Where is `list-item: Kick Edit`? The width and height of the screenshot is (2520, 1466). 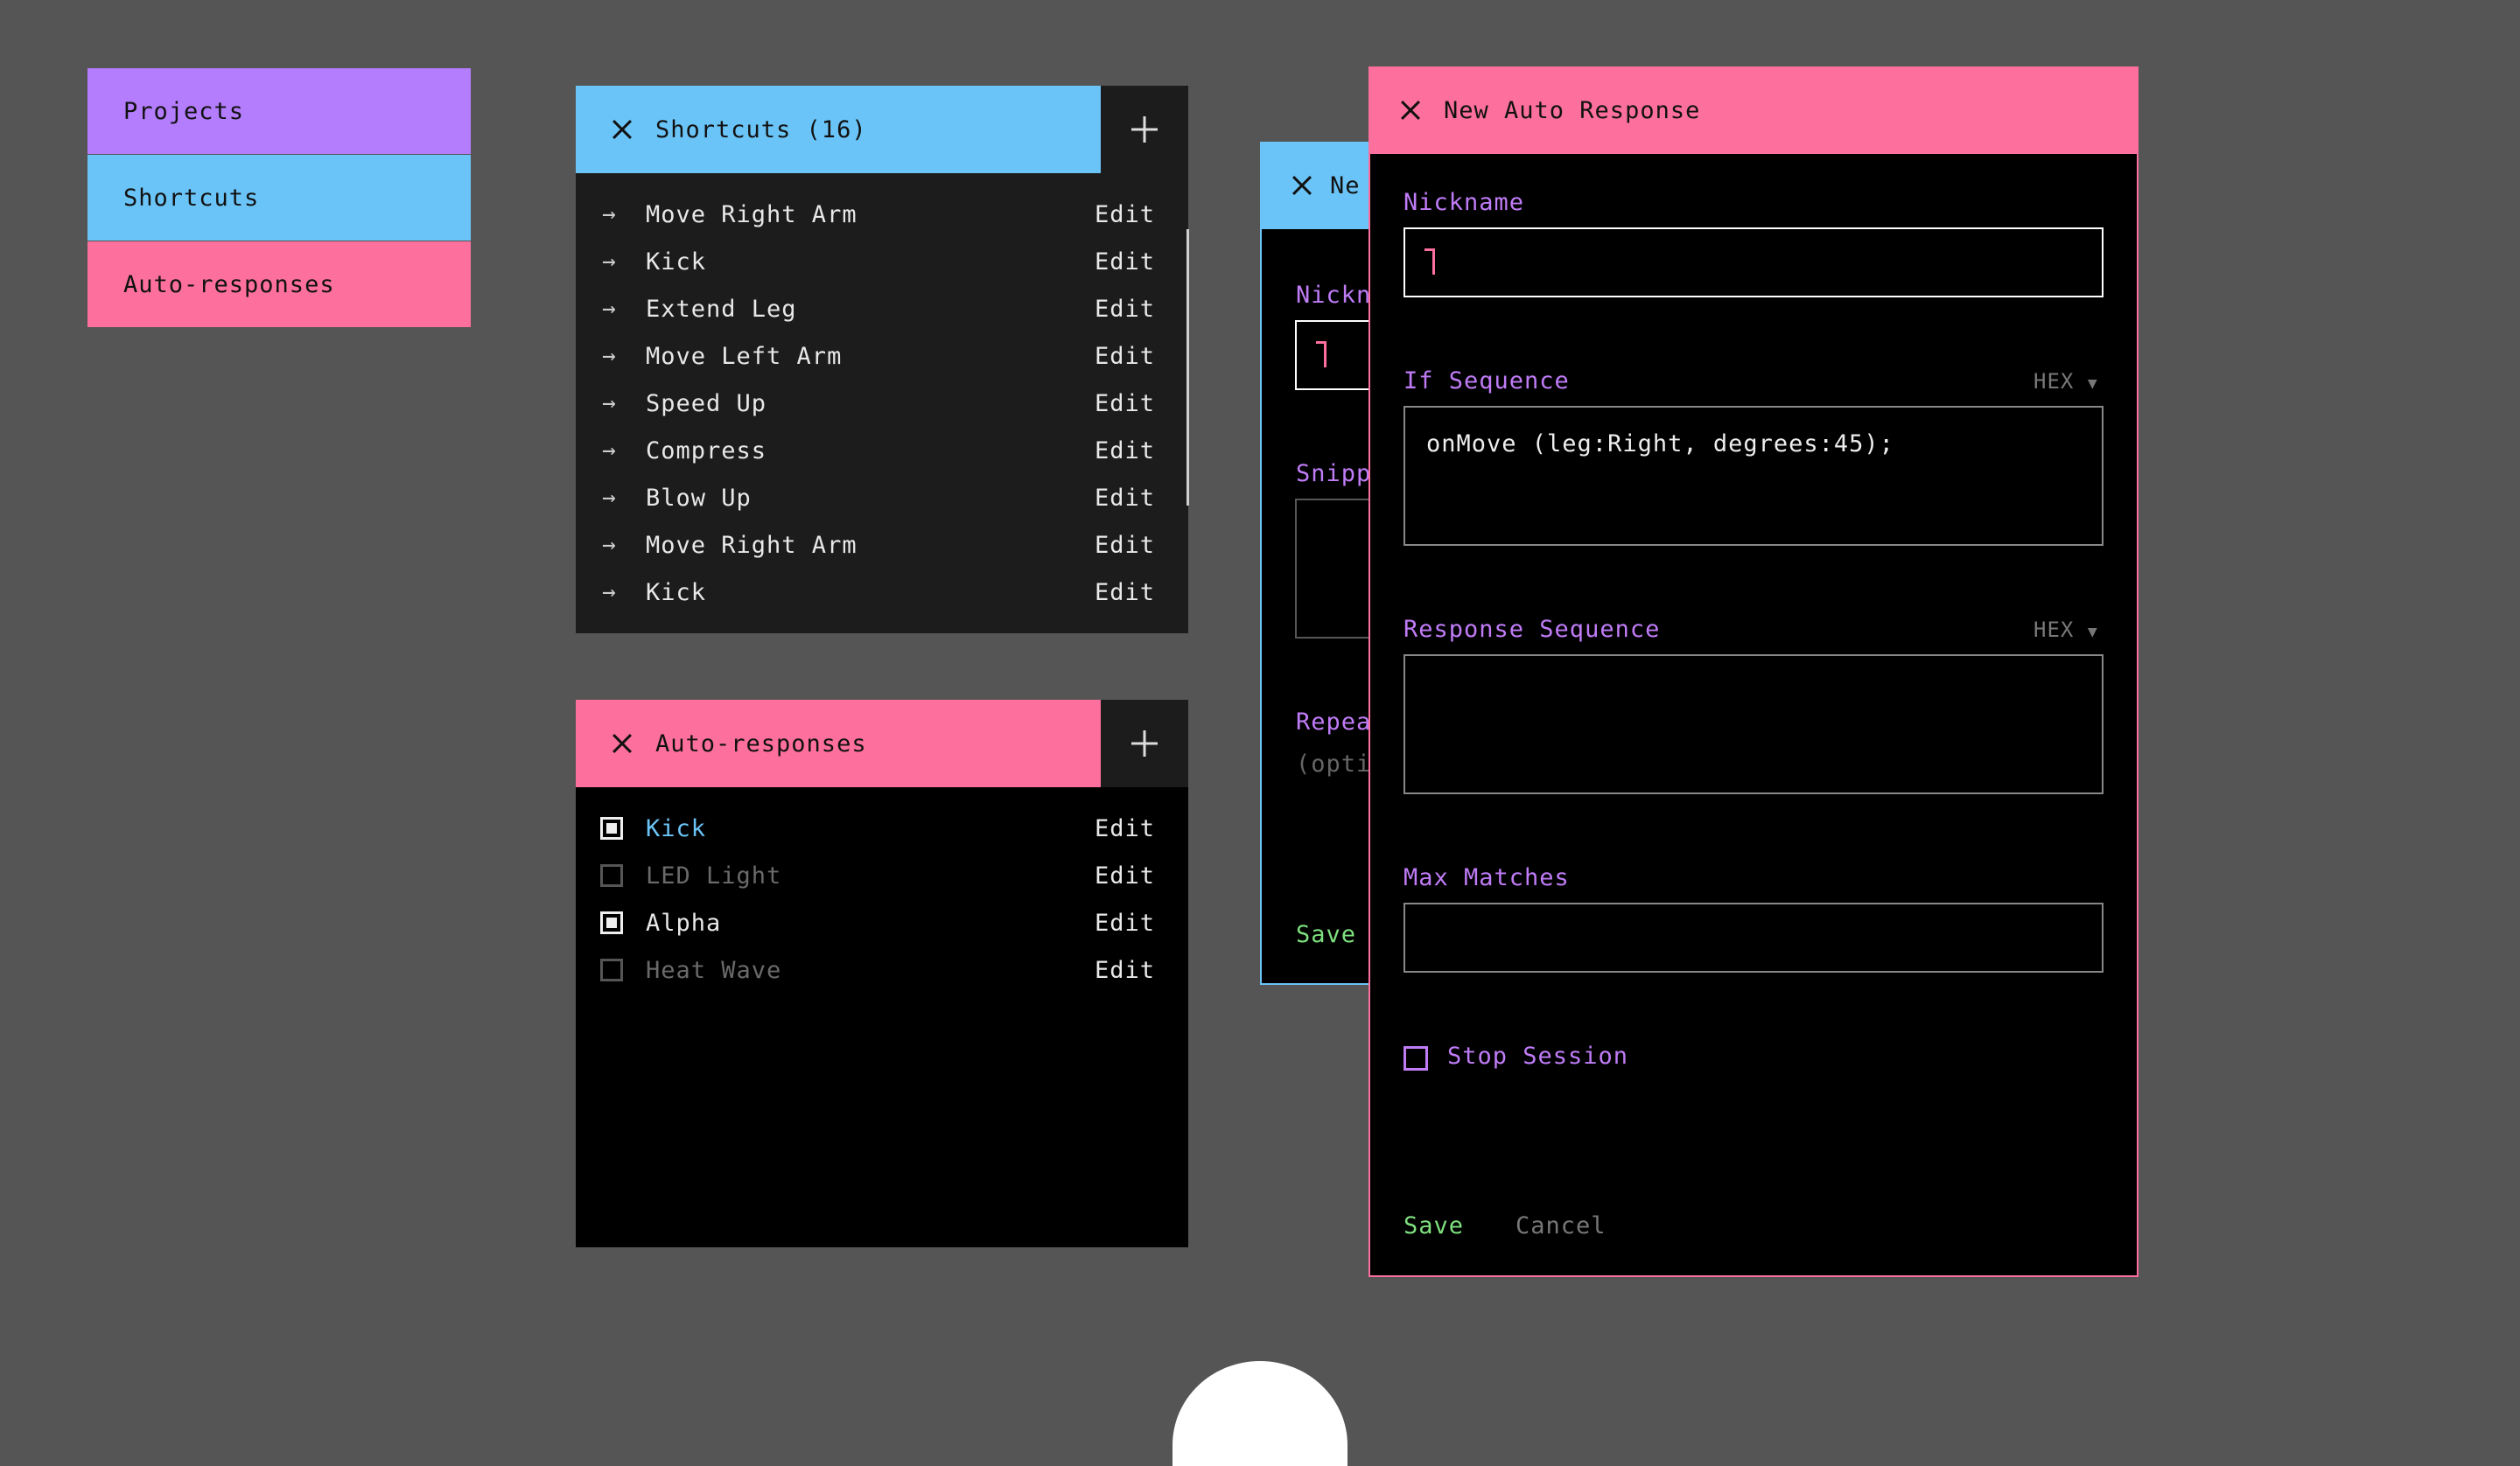
list-item: Kick Edit is located at coordinates (882, 828).